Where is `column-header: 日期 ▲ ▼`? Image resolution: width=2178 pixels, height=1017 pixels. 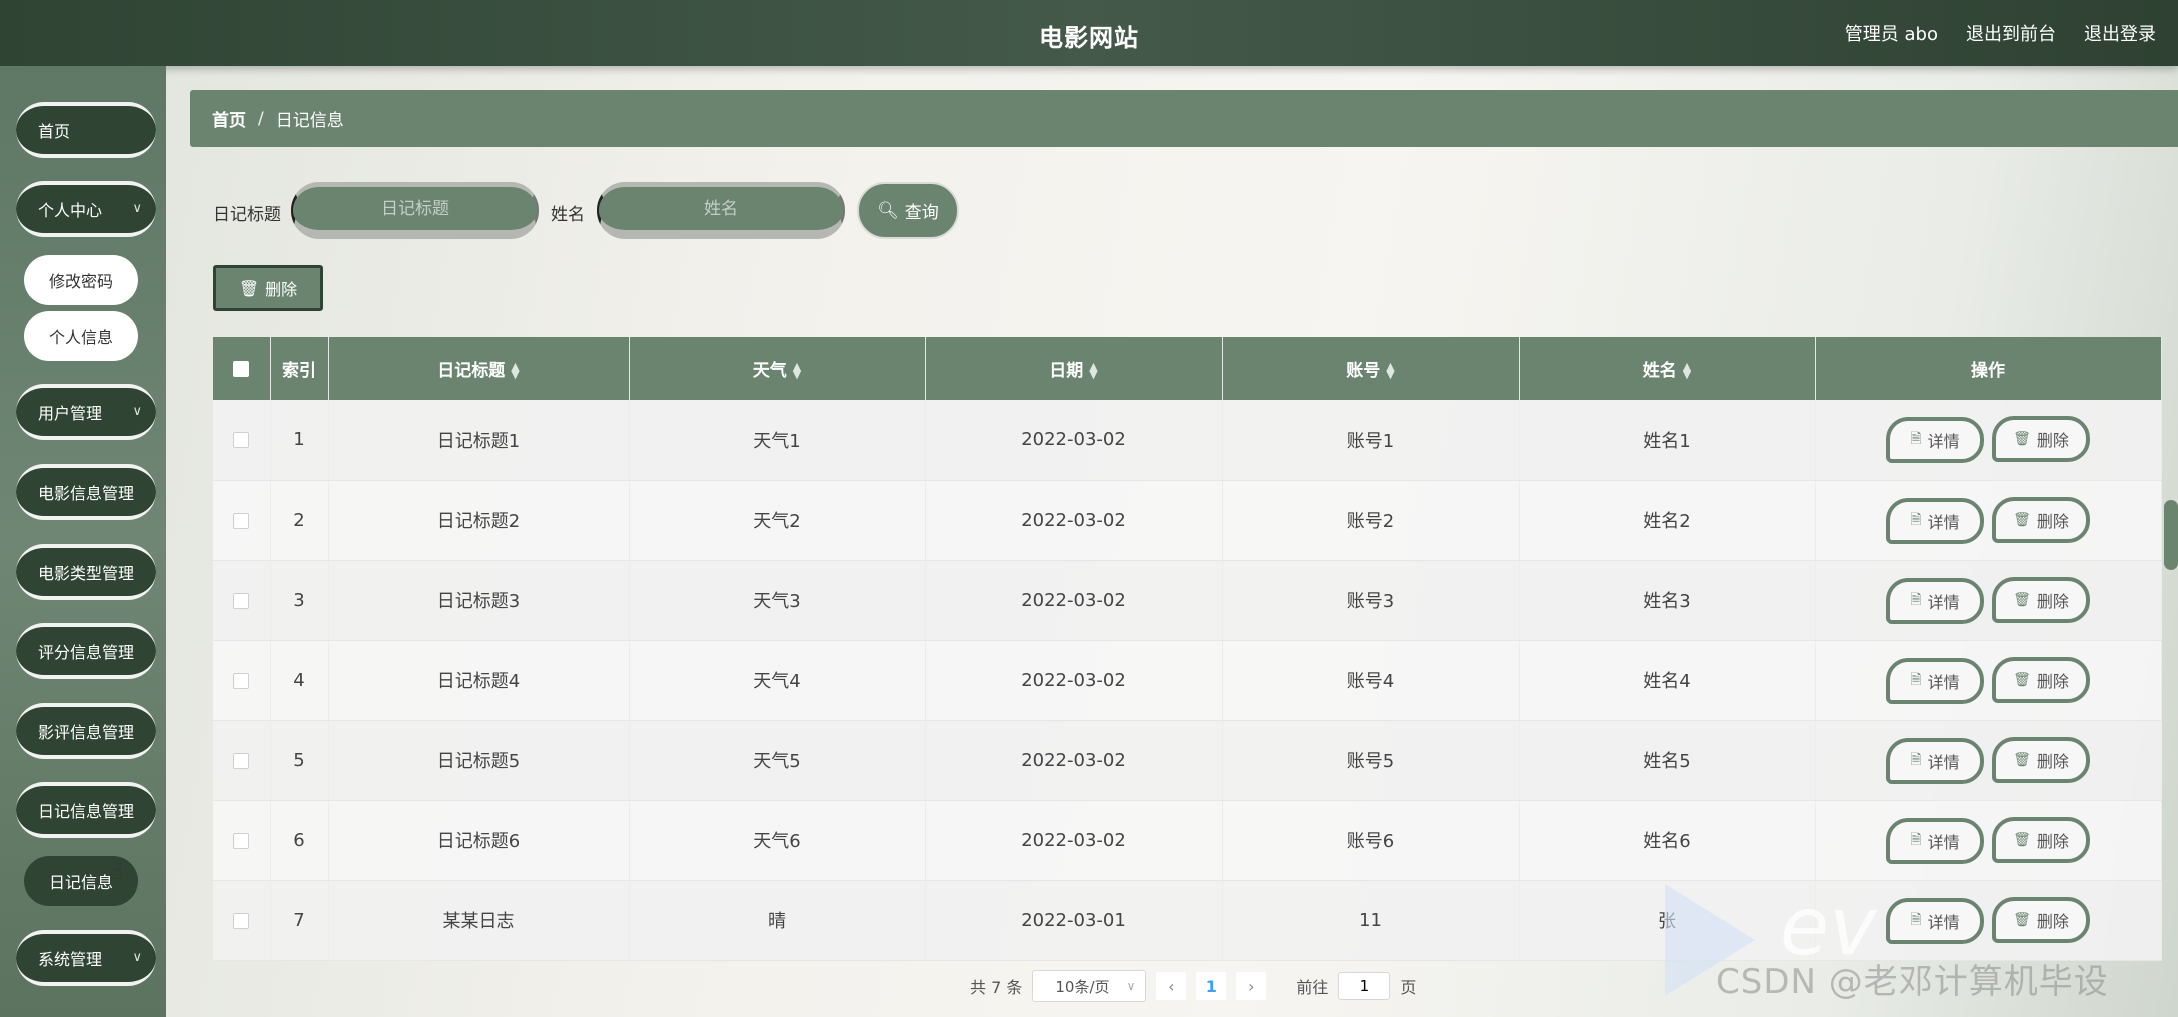
column-header: 日期 ▲ ▼ is located at coordinates (1074, 368).